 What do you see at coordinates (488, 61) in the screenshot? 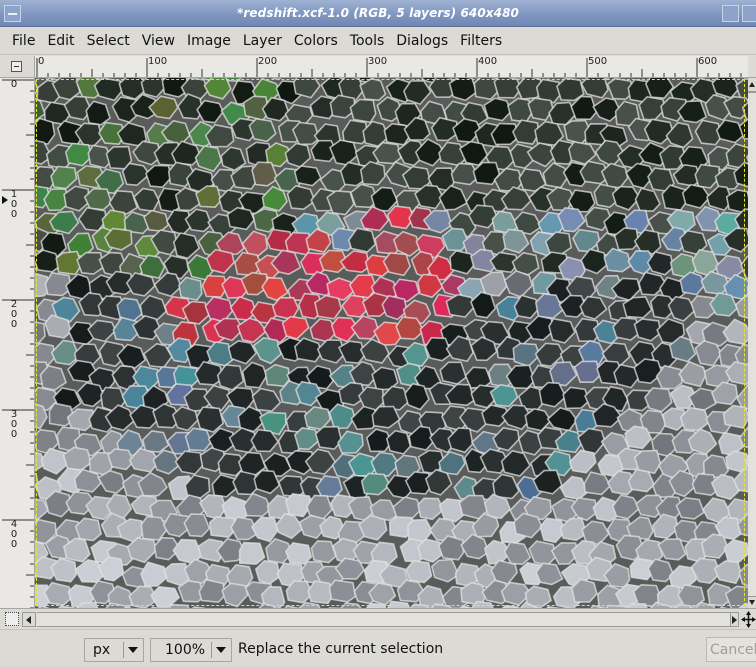
I see `hruler-label: 400` at bounding box center [488, 61].